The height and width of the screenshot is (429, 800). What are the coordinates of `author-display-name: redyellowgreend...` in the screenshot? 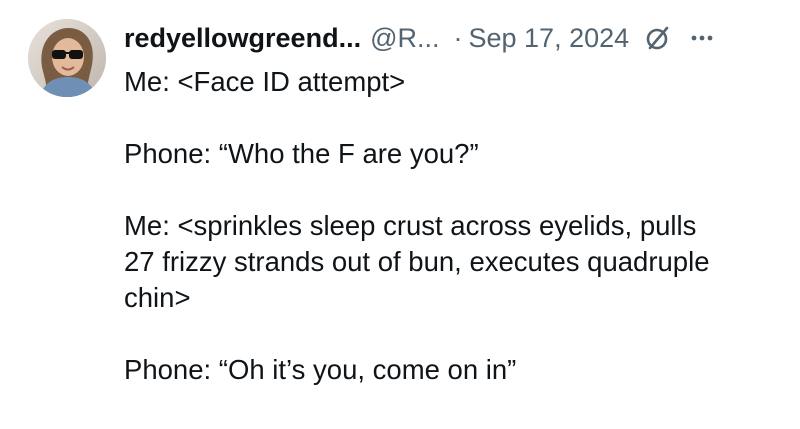 It's located at (242, 38).